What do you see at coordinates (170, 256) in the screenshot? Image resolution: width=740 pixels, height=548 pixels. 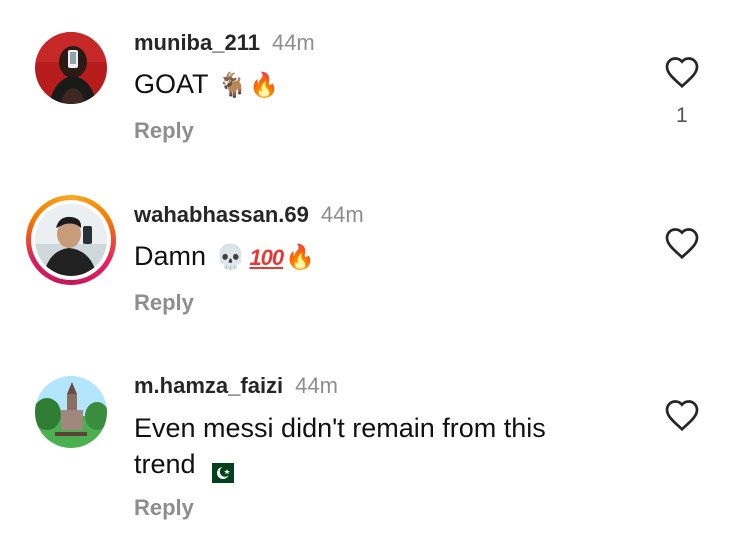 I see `comment-body: Damn` at bounding box center [170, 256].